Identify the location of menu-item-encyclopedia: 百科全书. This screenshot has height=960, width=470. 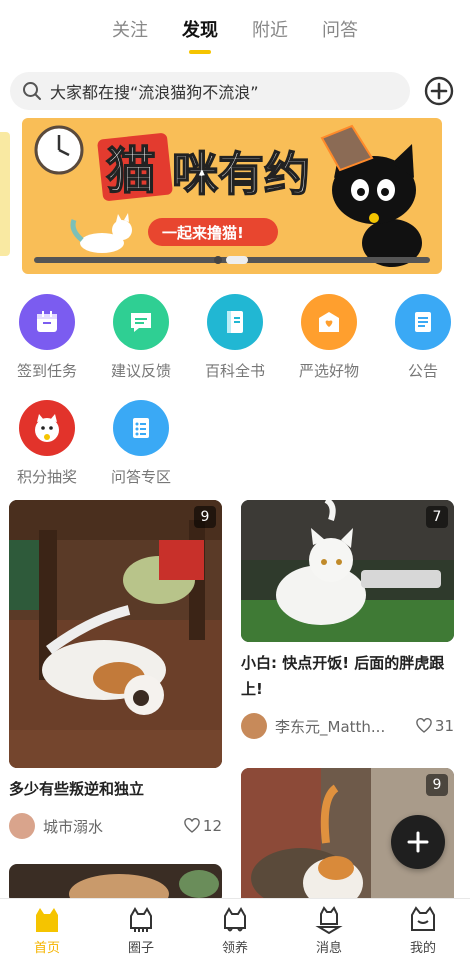
(235, 343).